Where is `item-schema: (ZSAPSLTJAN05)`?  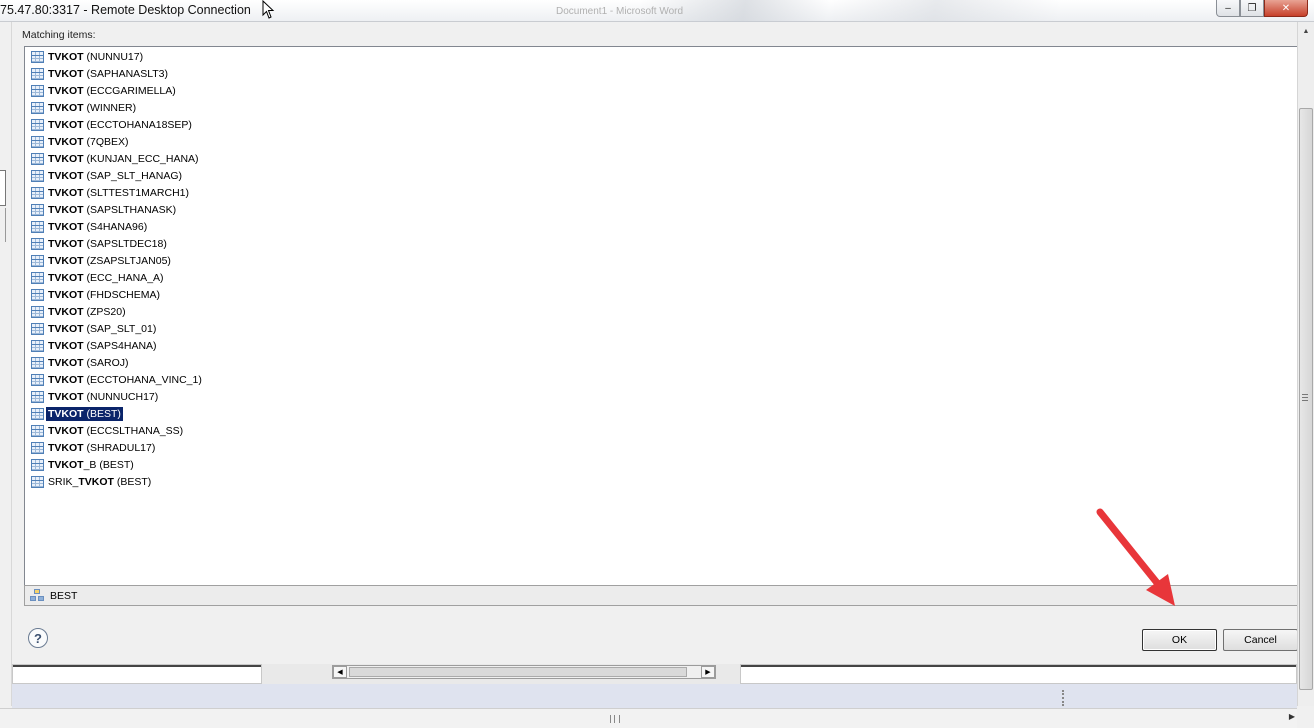 item-schema: (ZSAPSLTJAN05) is located at coordinates (127, 260).